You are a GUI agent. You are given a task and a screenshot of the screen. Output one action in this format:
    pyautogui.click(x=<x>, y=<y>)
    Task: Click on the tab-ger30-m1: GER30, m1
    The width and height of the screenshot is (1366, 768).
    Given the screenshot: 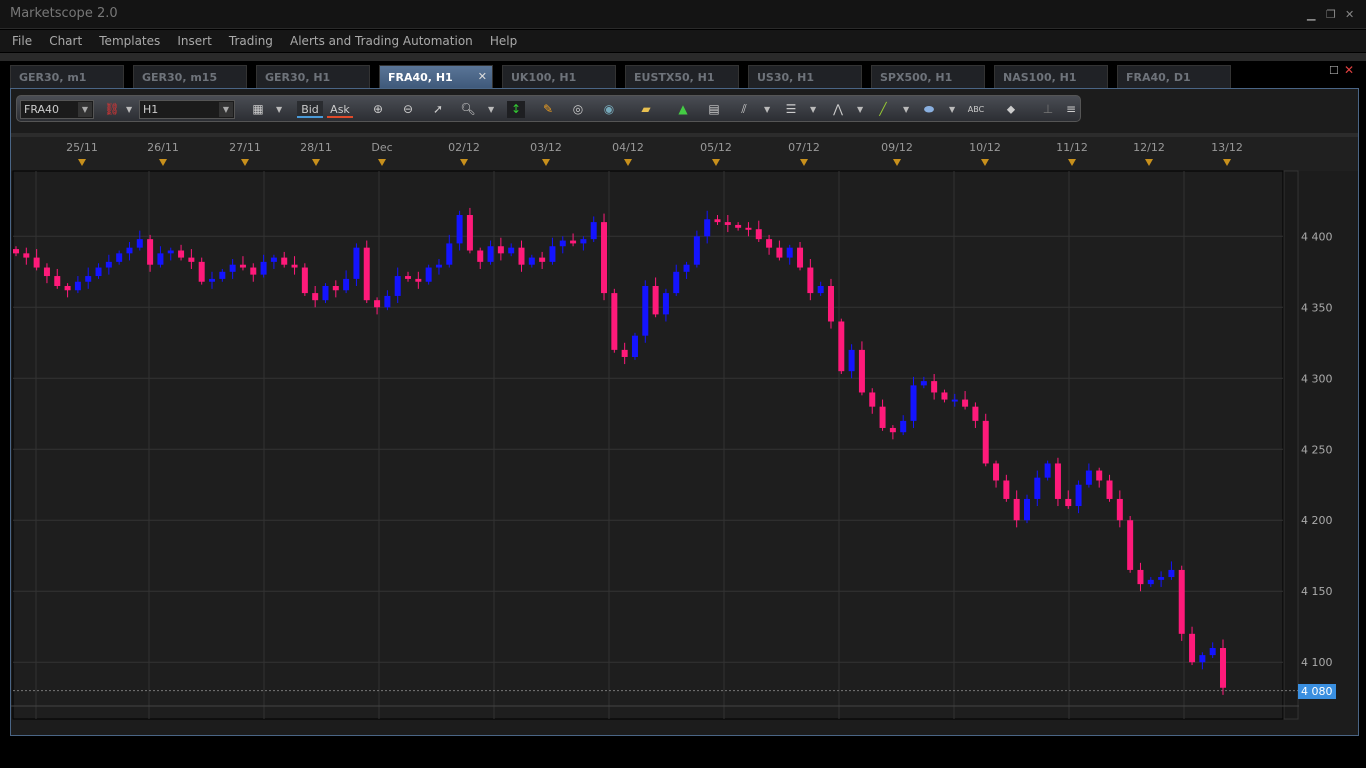 What is the action you would take?
    pyautogui.click(x=67, y=77)
    